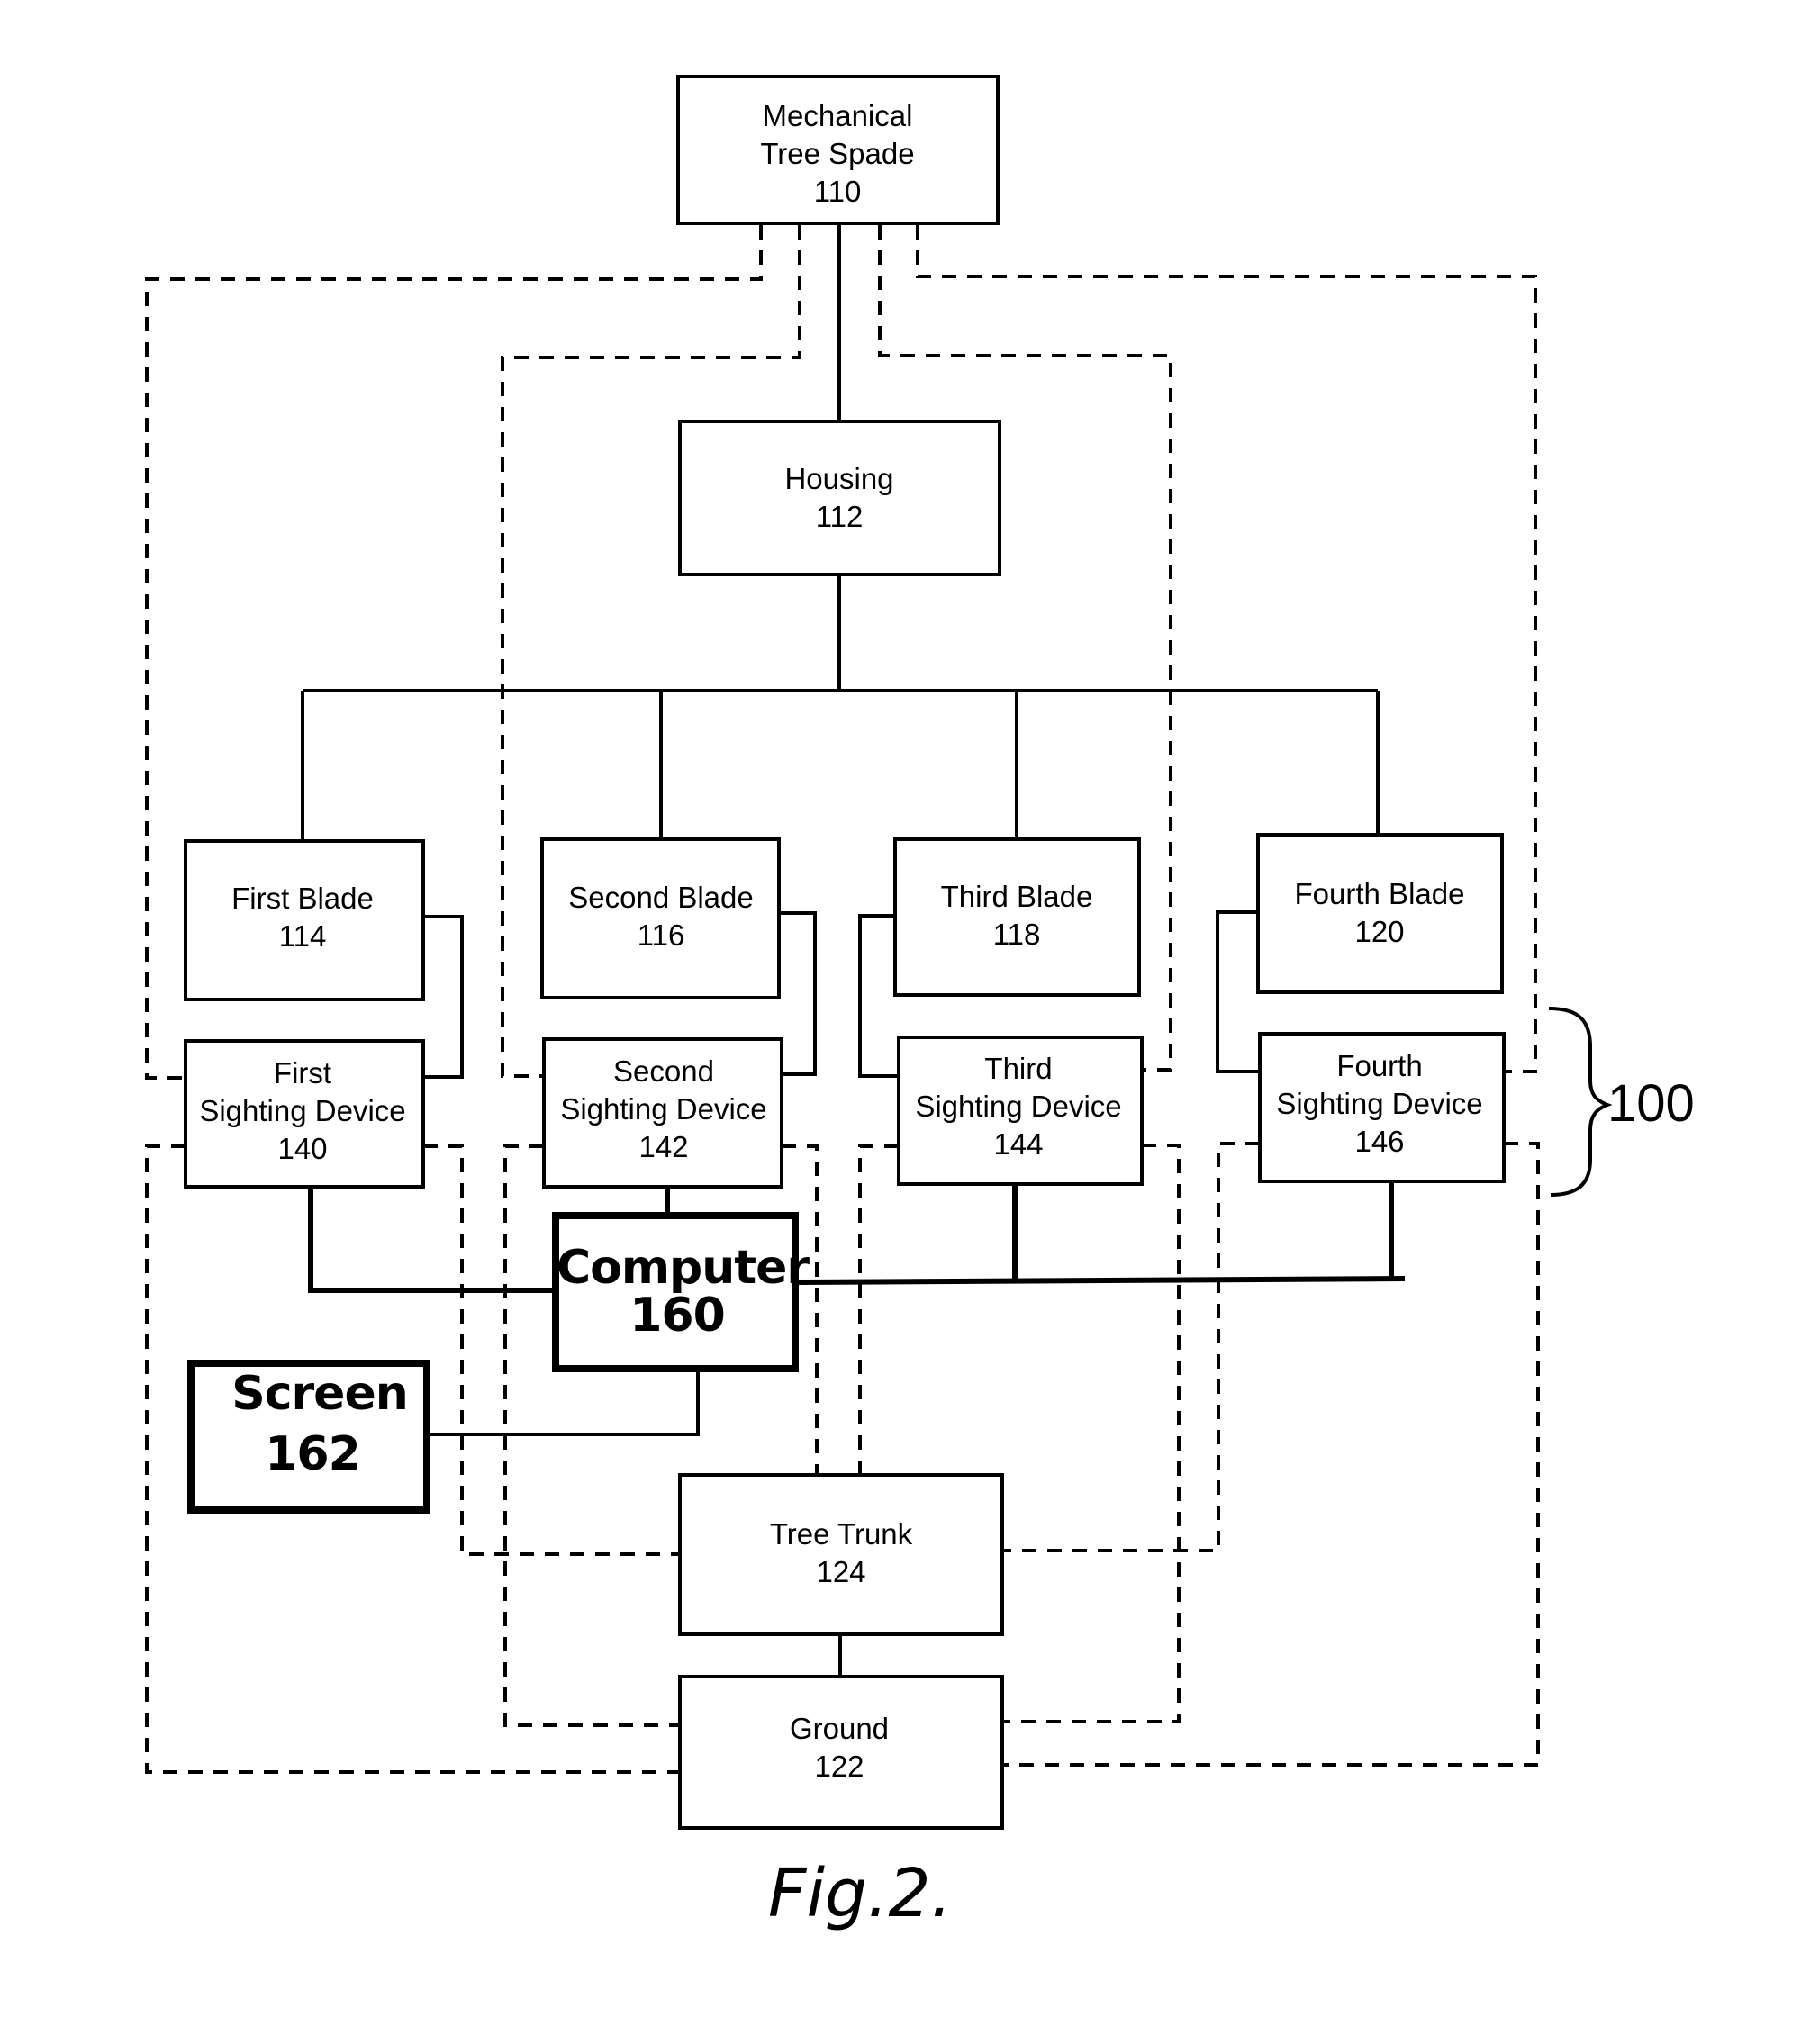  What do you see at coordinates (302, 1073) in the screenshot?
I see `first-sighting-line-1: First` at bounding box center [302, 1073].